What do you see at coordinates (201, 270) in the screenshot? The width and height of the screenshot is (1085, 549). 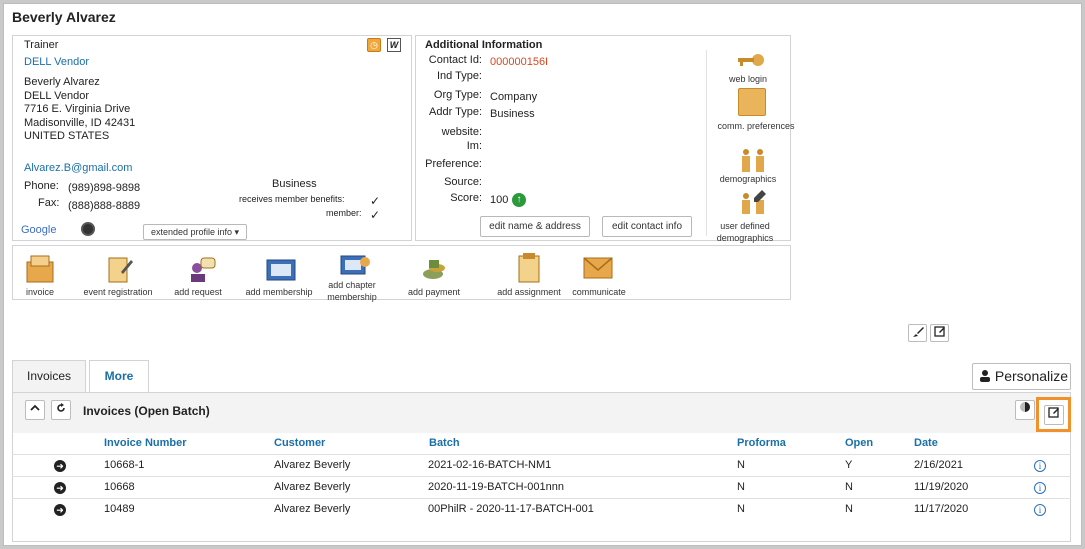 I see `action-add-request` at bounding box center [201, 270].